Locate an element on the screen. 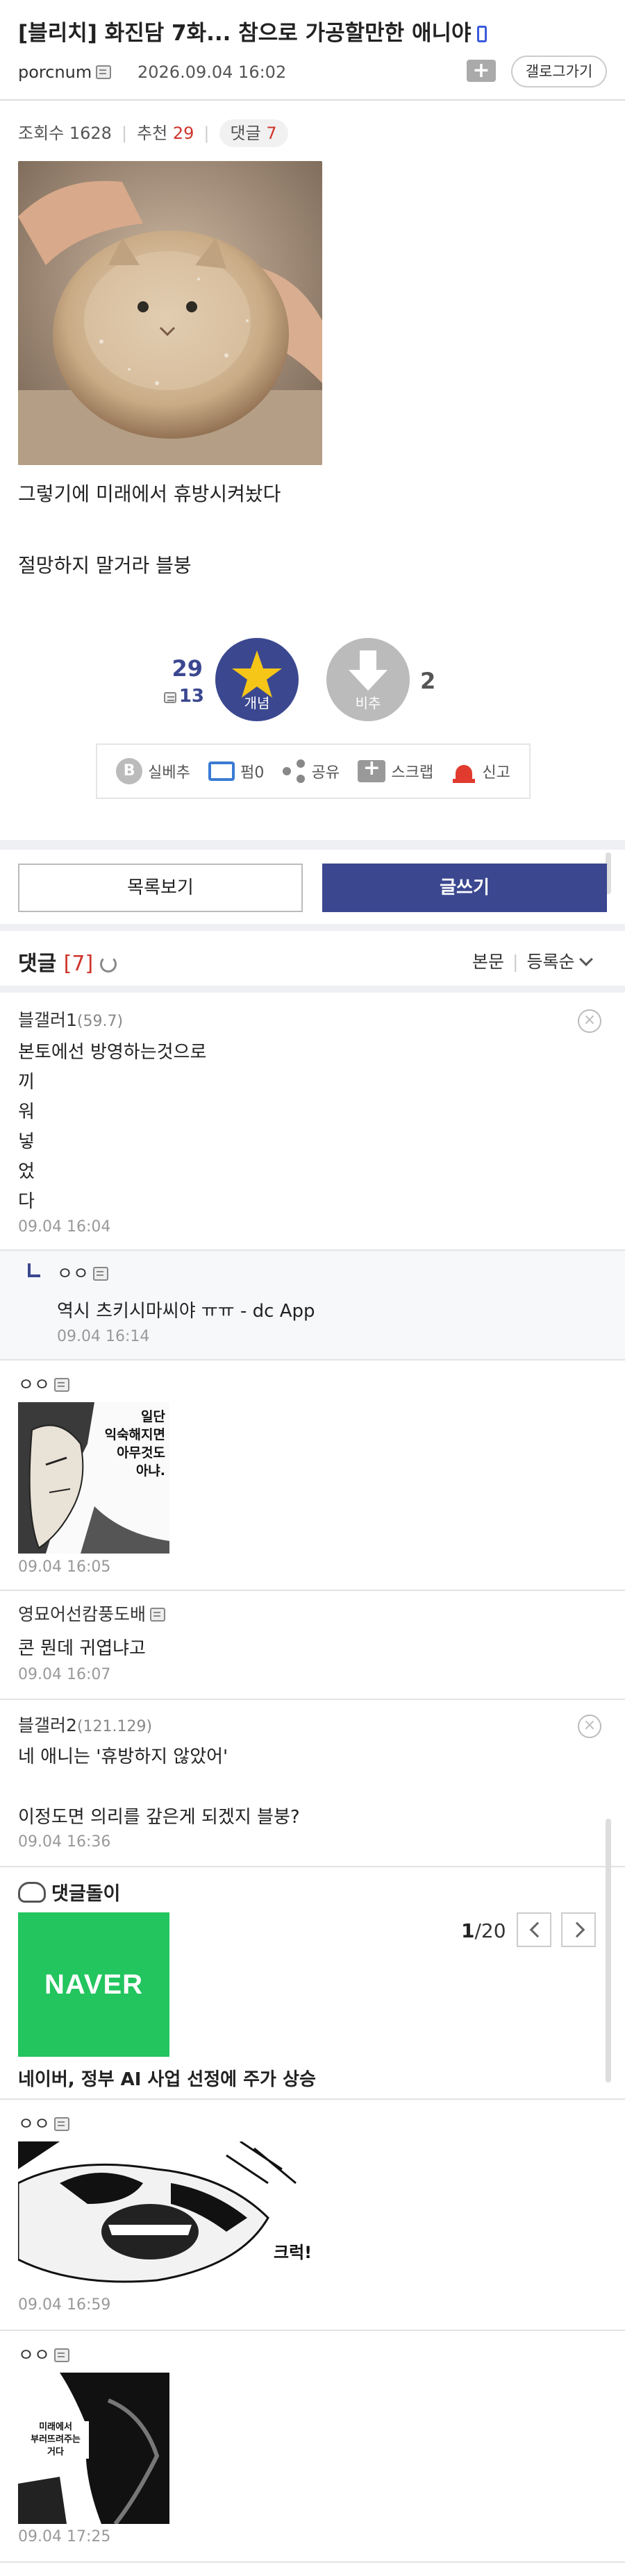  comment-count: 7 is located at coordinates (271, 133).